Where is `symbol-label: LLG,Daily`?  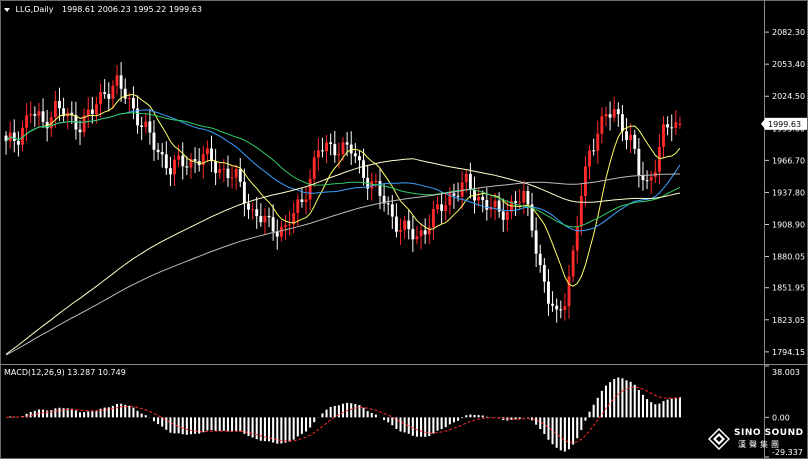
symbol-label: LLG,Daily is located at coordinates (34, 9).